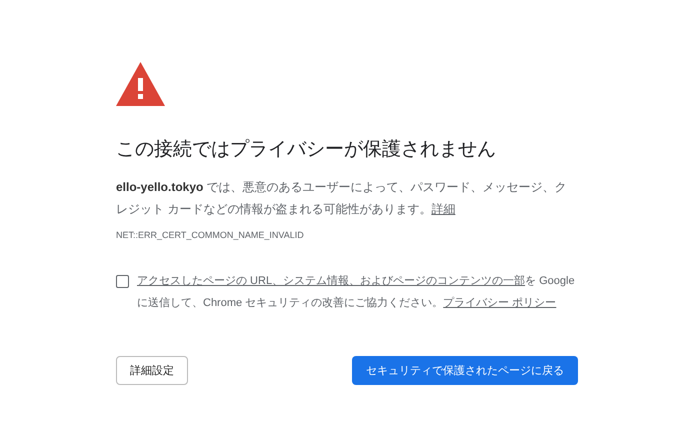 This screenshot has height=436, width=700. I want to click on error-code: NET::ERR_CERT_COMMON_NAME_INVALID, so click(210, 235).